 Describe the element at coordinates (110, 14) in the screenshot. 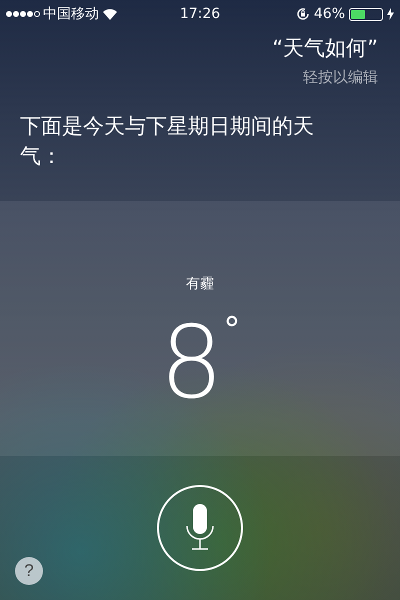

I see `wifi-icon` at that location.